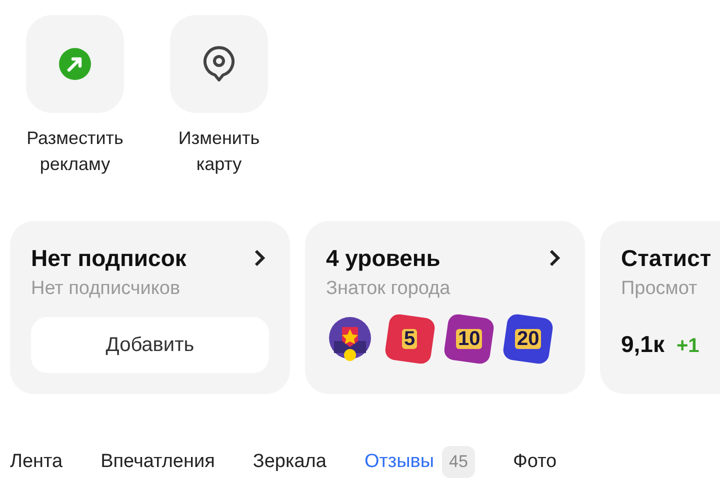  What do you see at coordinates (289, 462) in the screenshot?
I see `tab: Зеркала` at bounding box center [289, 462].